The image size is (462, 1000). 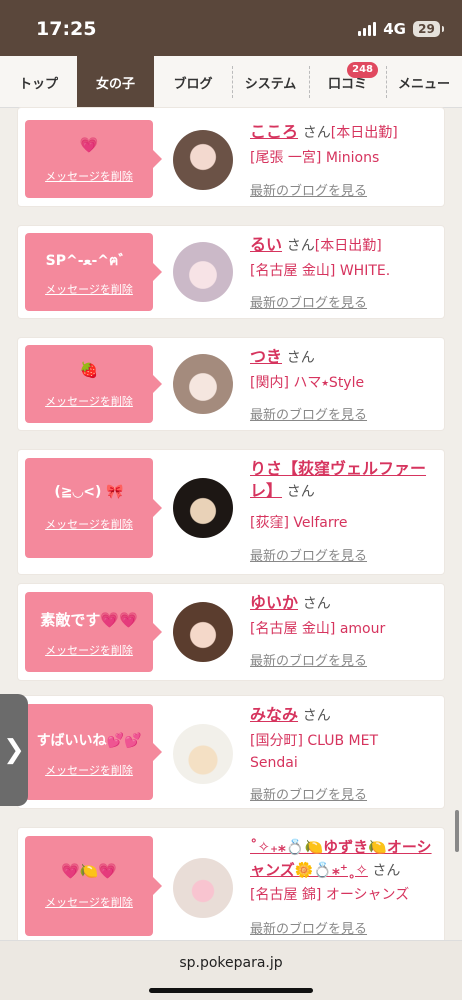 I want to click on tab-girls: 女の子, so click(x=115, y=82).